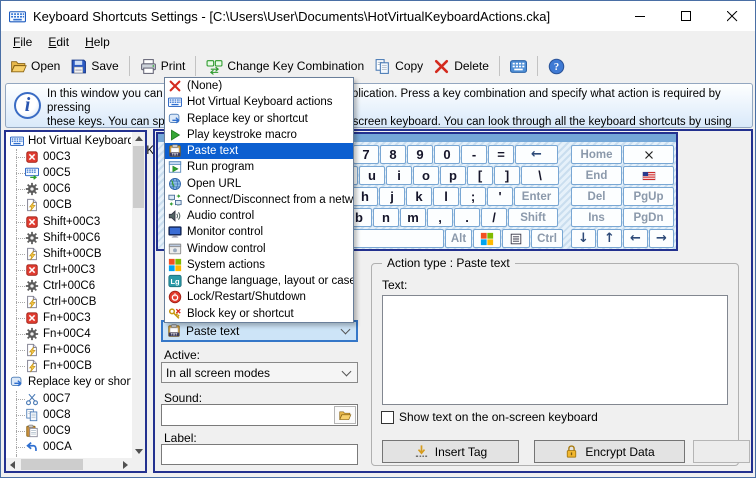  Describe the element at coordinates (732, 16) in the screenshot. I see `close-button` at that location.